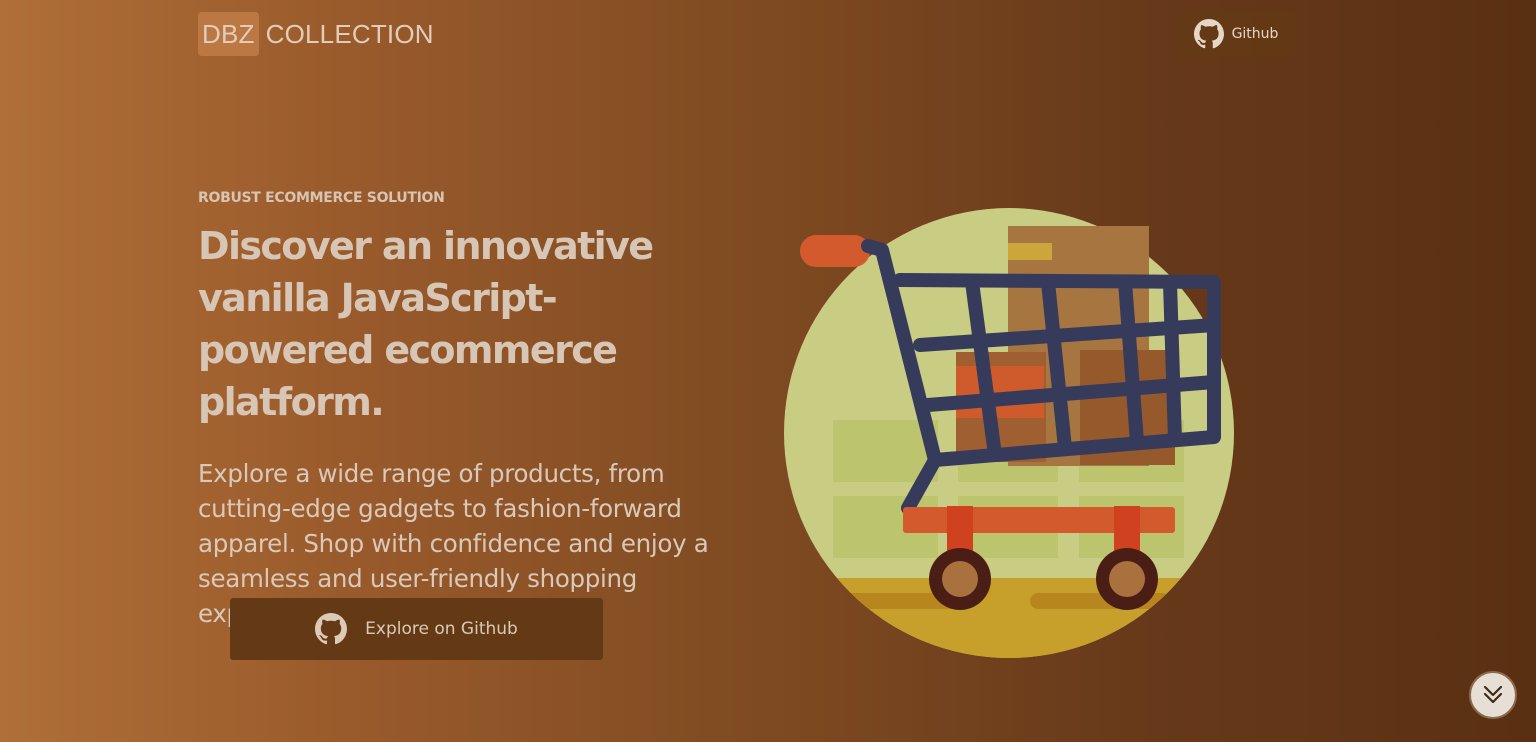 The width and height of the screenshot is (1536, 742). I want to click on explore-button-label: Explore on Github, so click(441, 629).